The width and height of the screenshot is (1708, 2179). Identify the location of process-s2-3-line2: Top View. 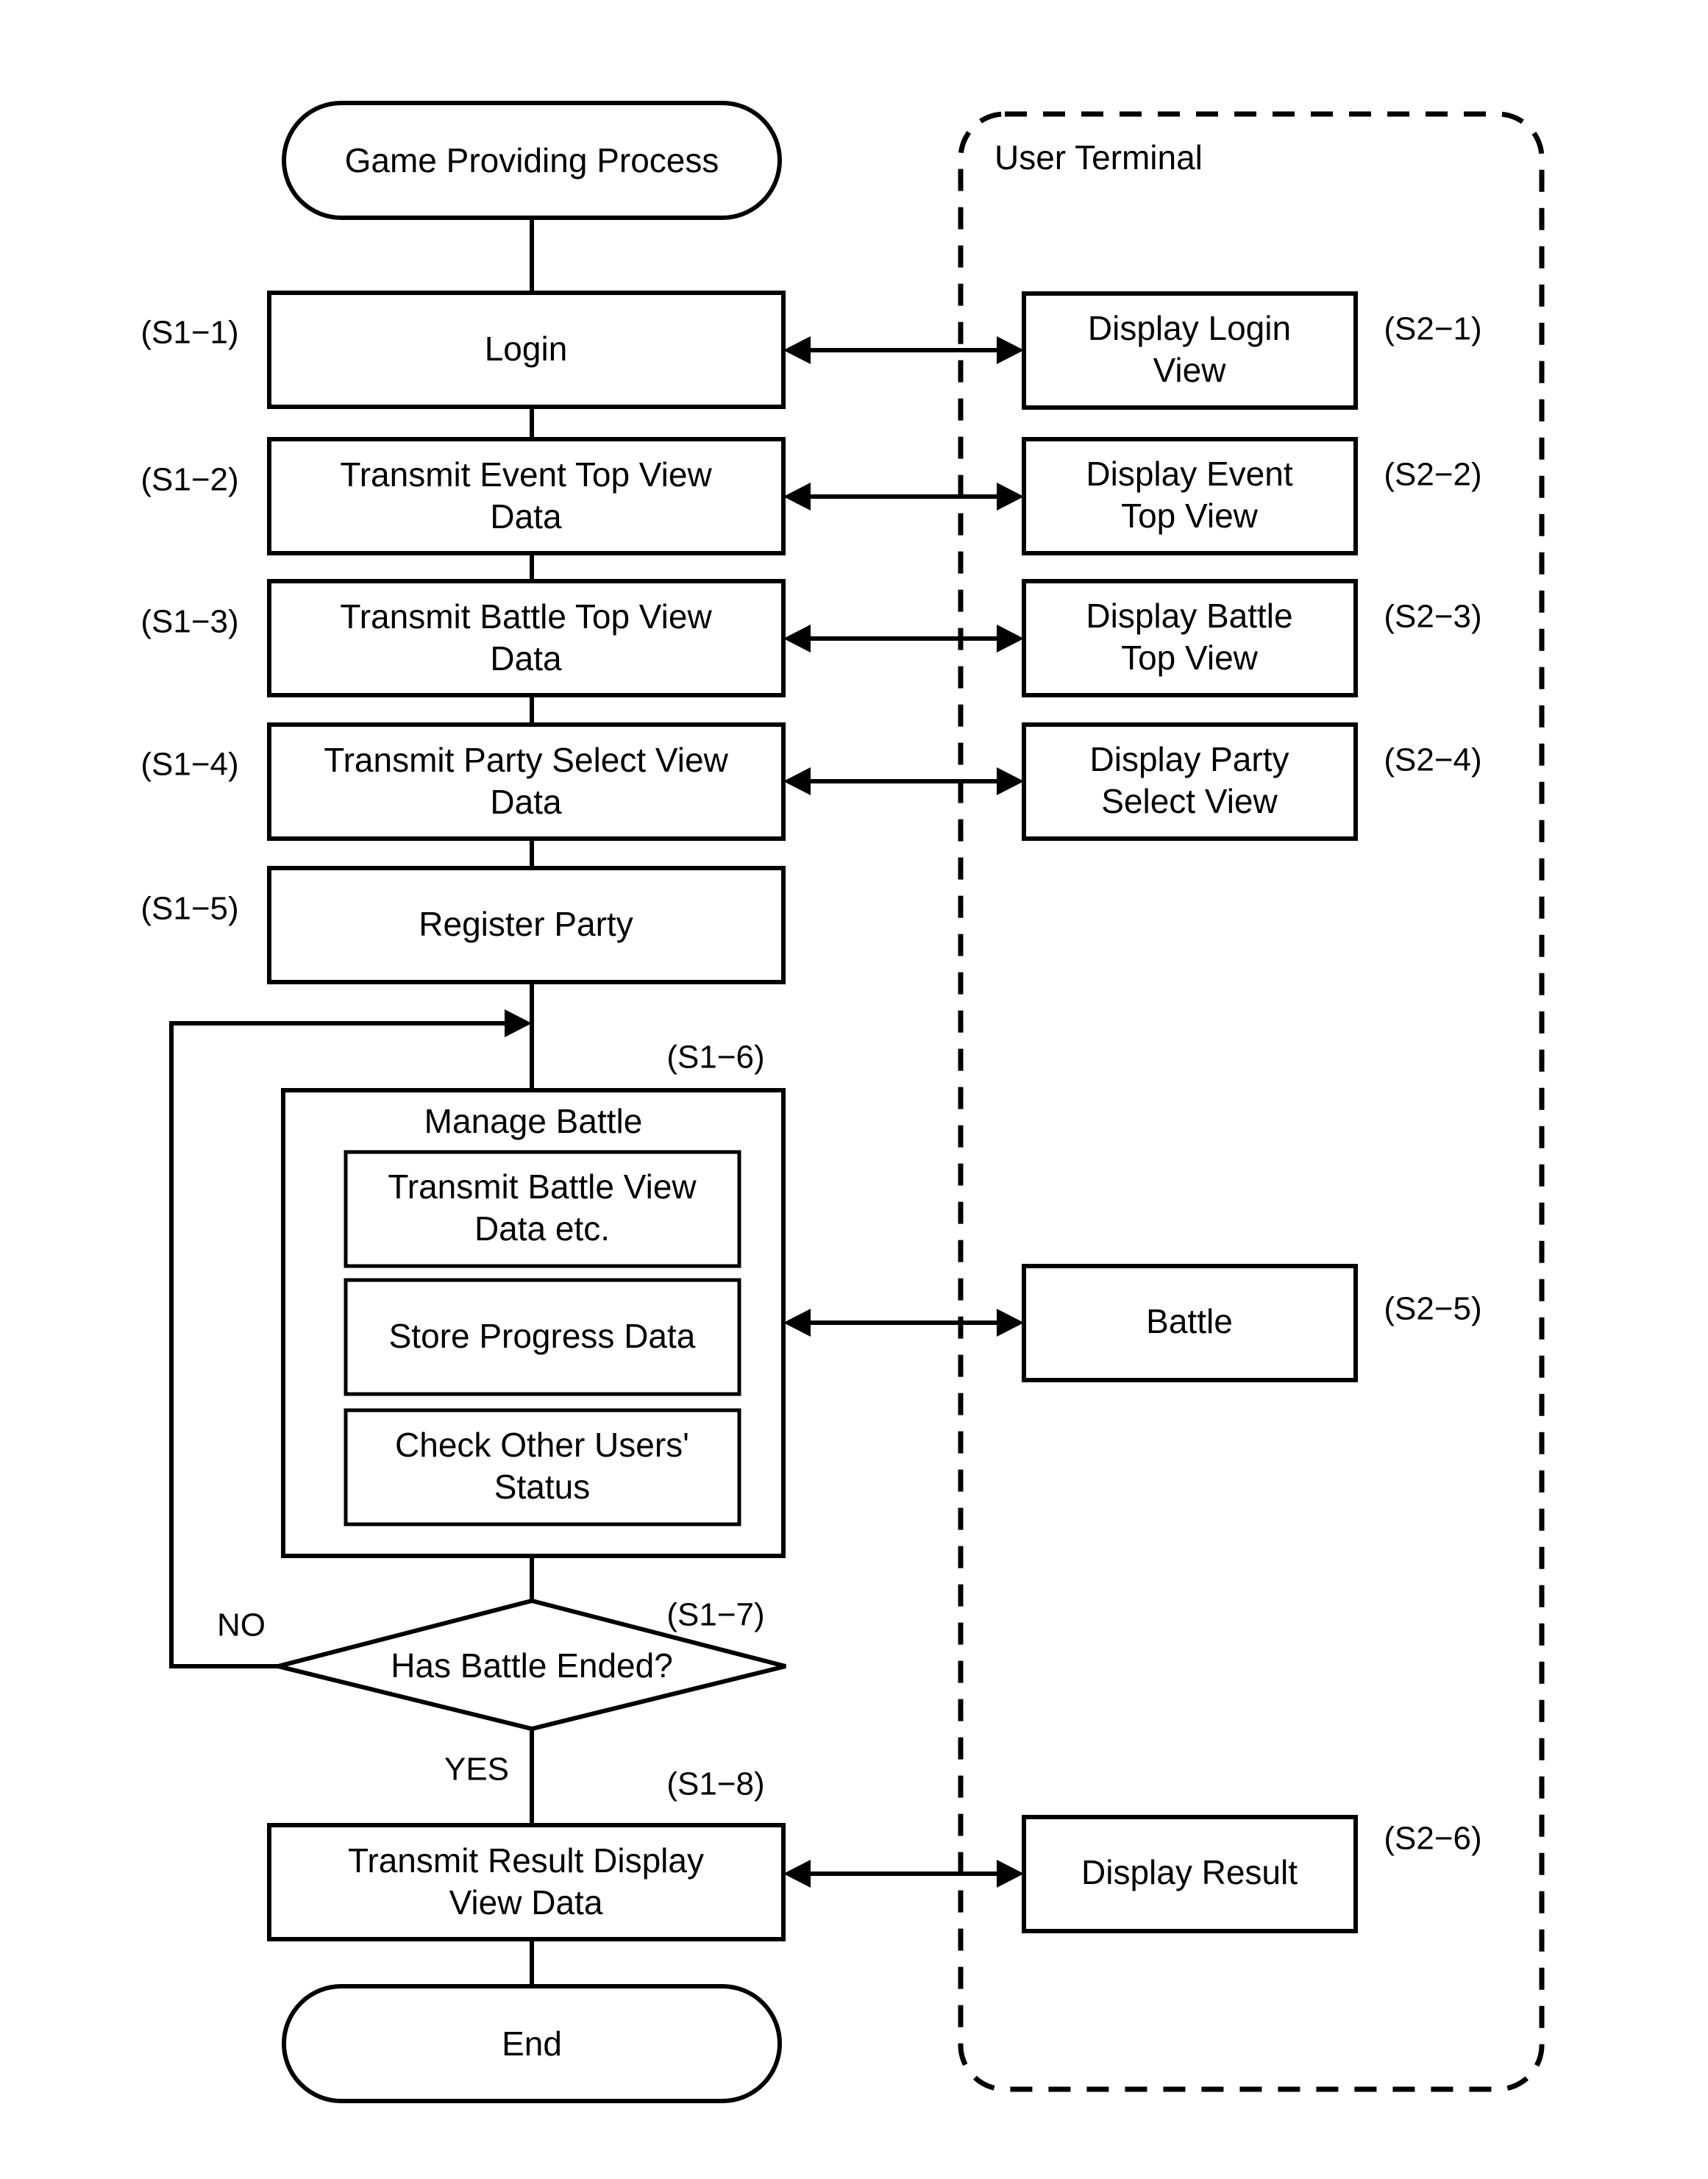
(1190, 658).